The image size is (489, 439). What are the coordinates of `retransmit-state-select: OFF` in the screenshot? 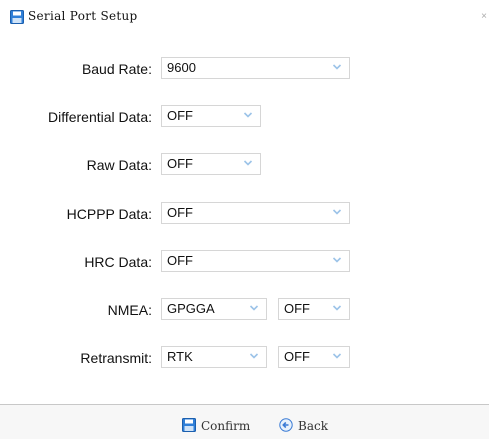 It's located at (314, 357).